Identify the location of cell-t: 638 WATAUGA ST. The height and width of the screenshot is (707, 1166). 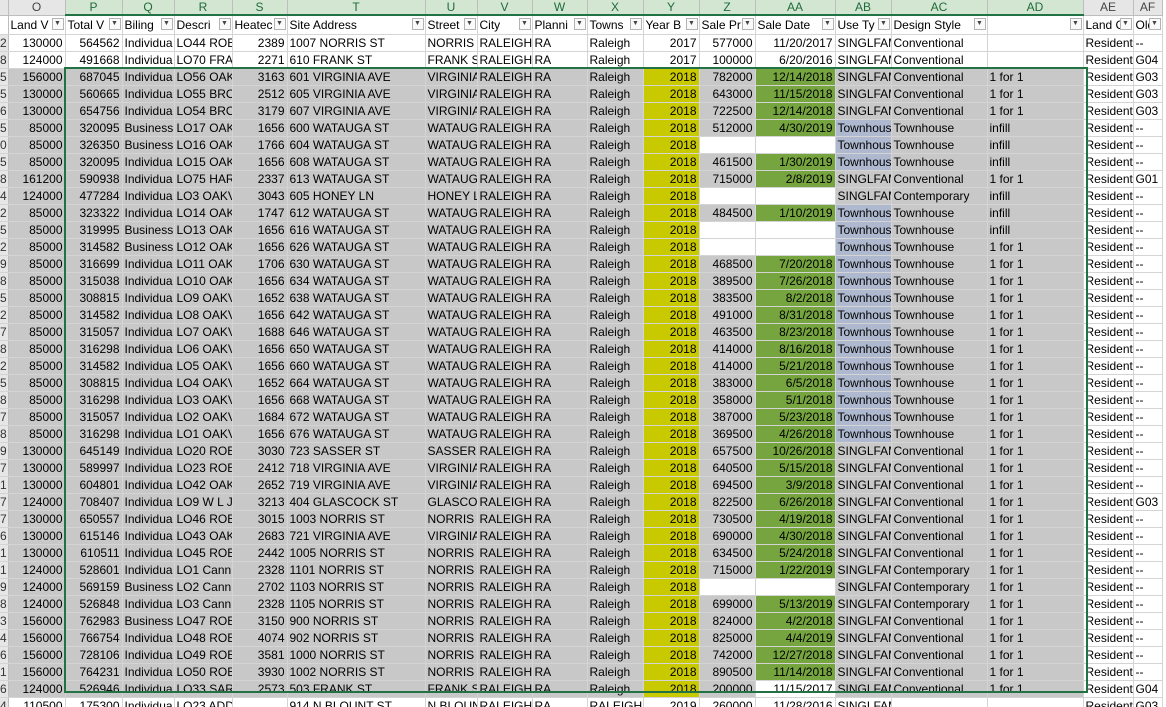
(356, 298).